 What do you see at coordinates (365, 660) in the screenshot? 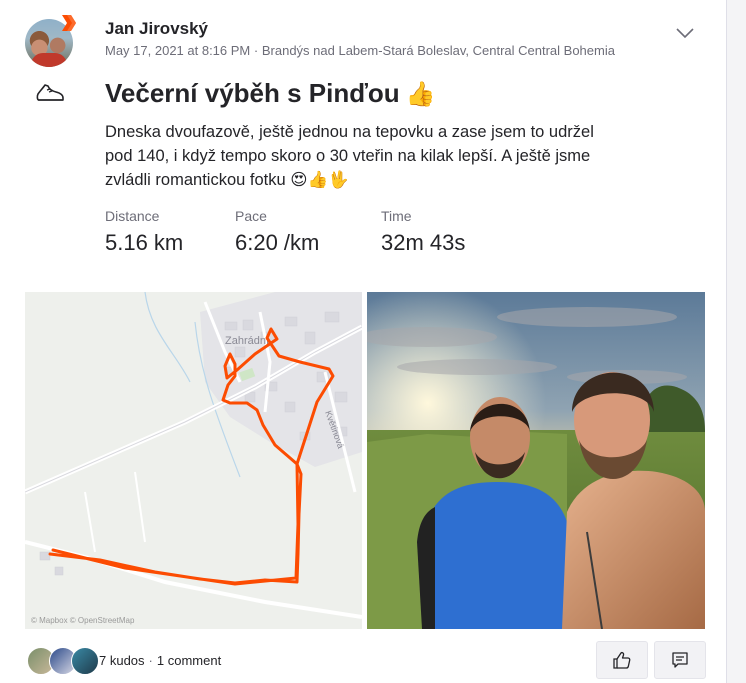
I see `activity-footer: 7 kudos · 1 comment` at bounding box center [365, 660].